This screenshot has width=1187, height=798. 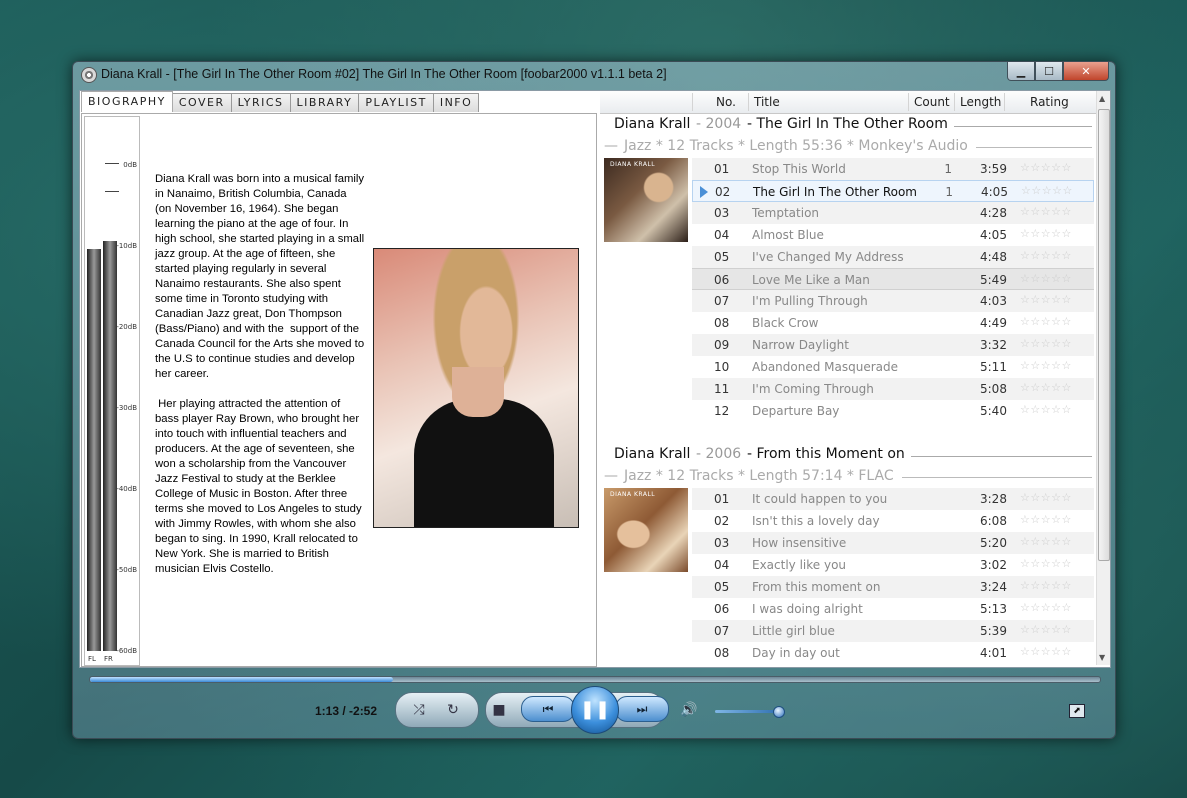 I want to click on subtitle-divider, so click(x=997, y=477).